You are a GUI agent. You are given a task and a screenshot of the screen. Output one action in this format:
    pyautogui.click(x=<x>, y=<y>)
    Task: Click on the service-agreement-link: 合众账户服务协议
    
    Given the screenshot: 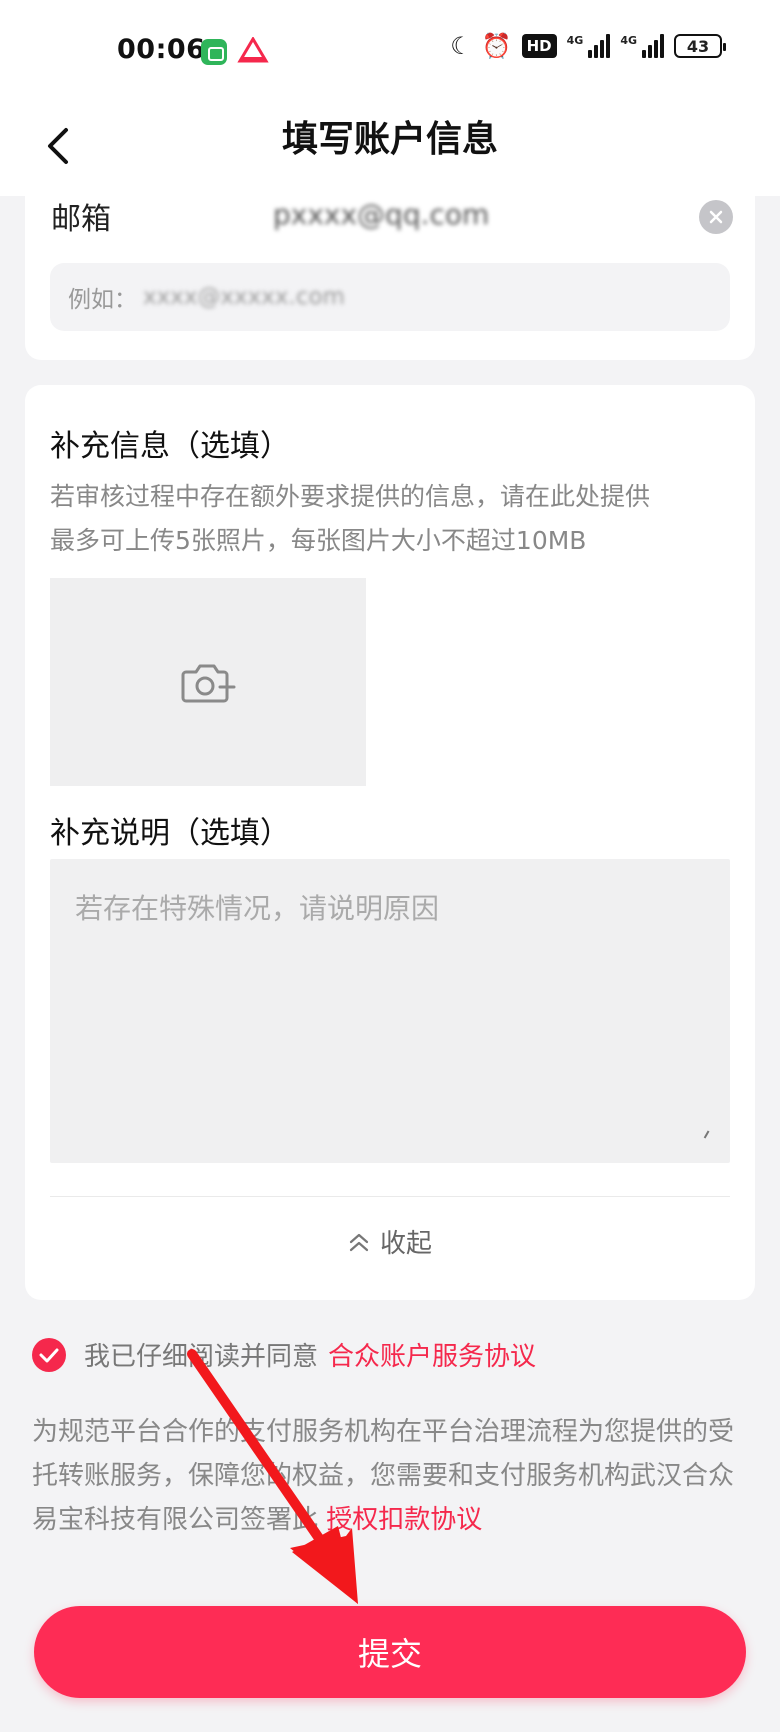 What is the action you would take?
    pyautogui.click(x=432, y=1354)
    